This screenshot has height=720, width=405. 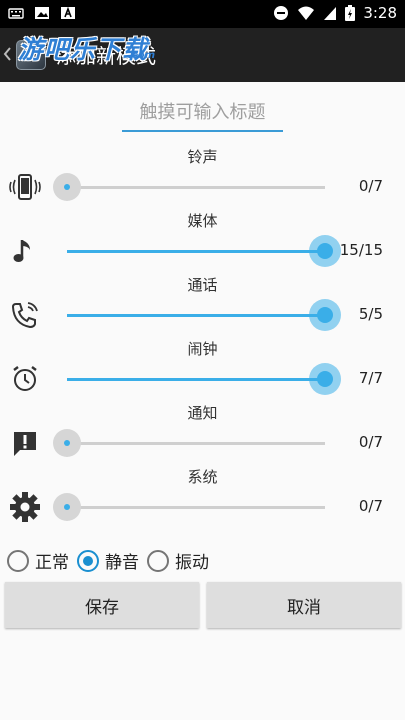 I want to click on title-input, so click(x=202, y=112).